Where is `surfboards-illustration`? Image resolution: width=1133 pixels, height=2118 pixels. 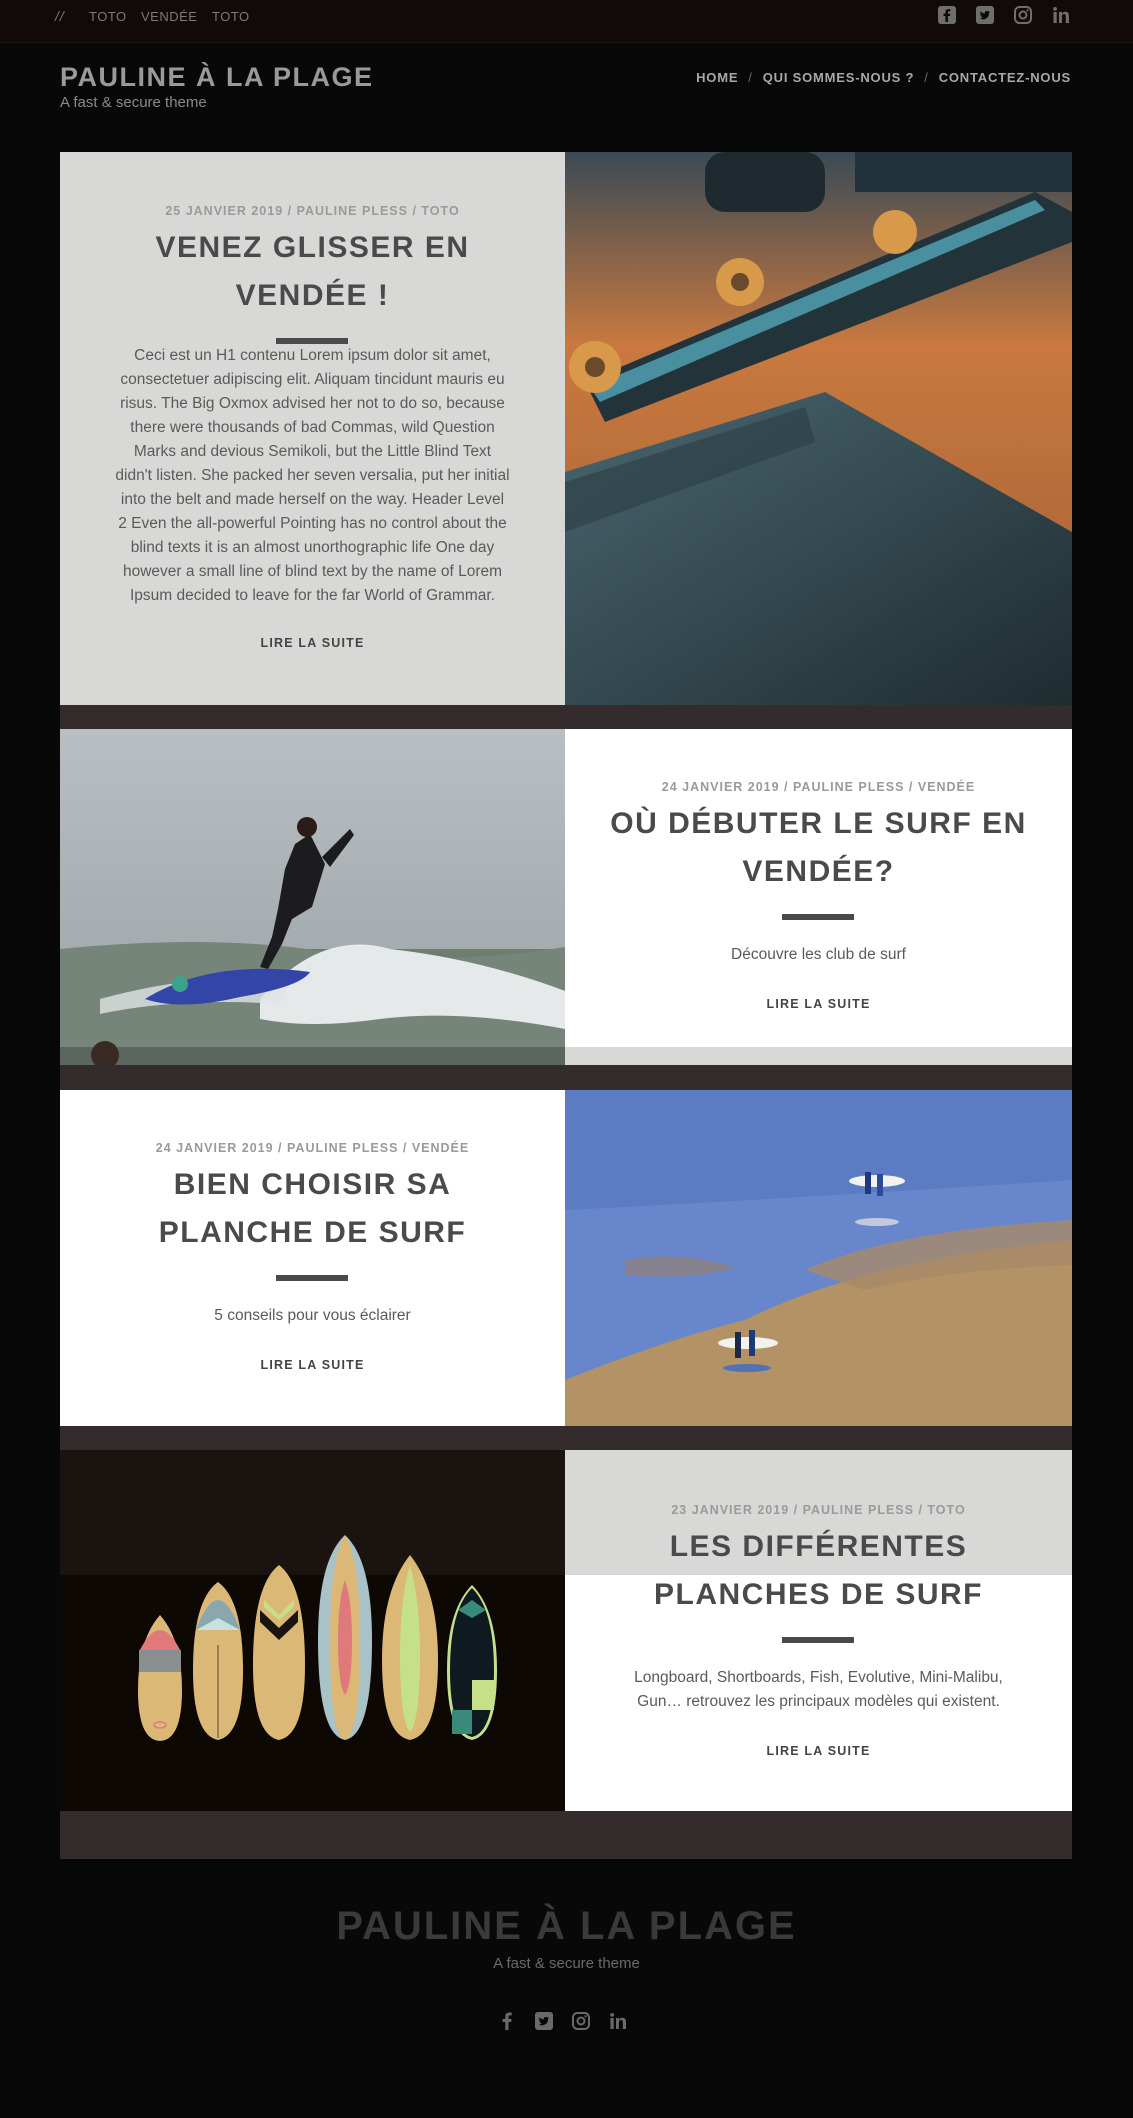 surfboards-illustration is located at coordinates (312, 1630).